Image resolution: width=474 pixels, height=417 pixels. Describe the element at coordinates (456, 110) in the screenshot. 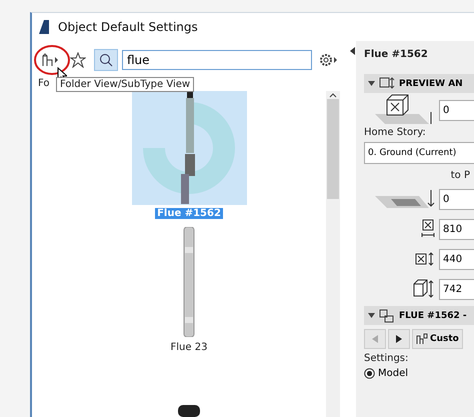

I see `offset-field: 0` at that location.